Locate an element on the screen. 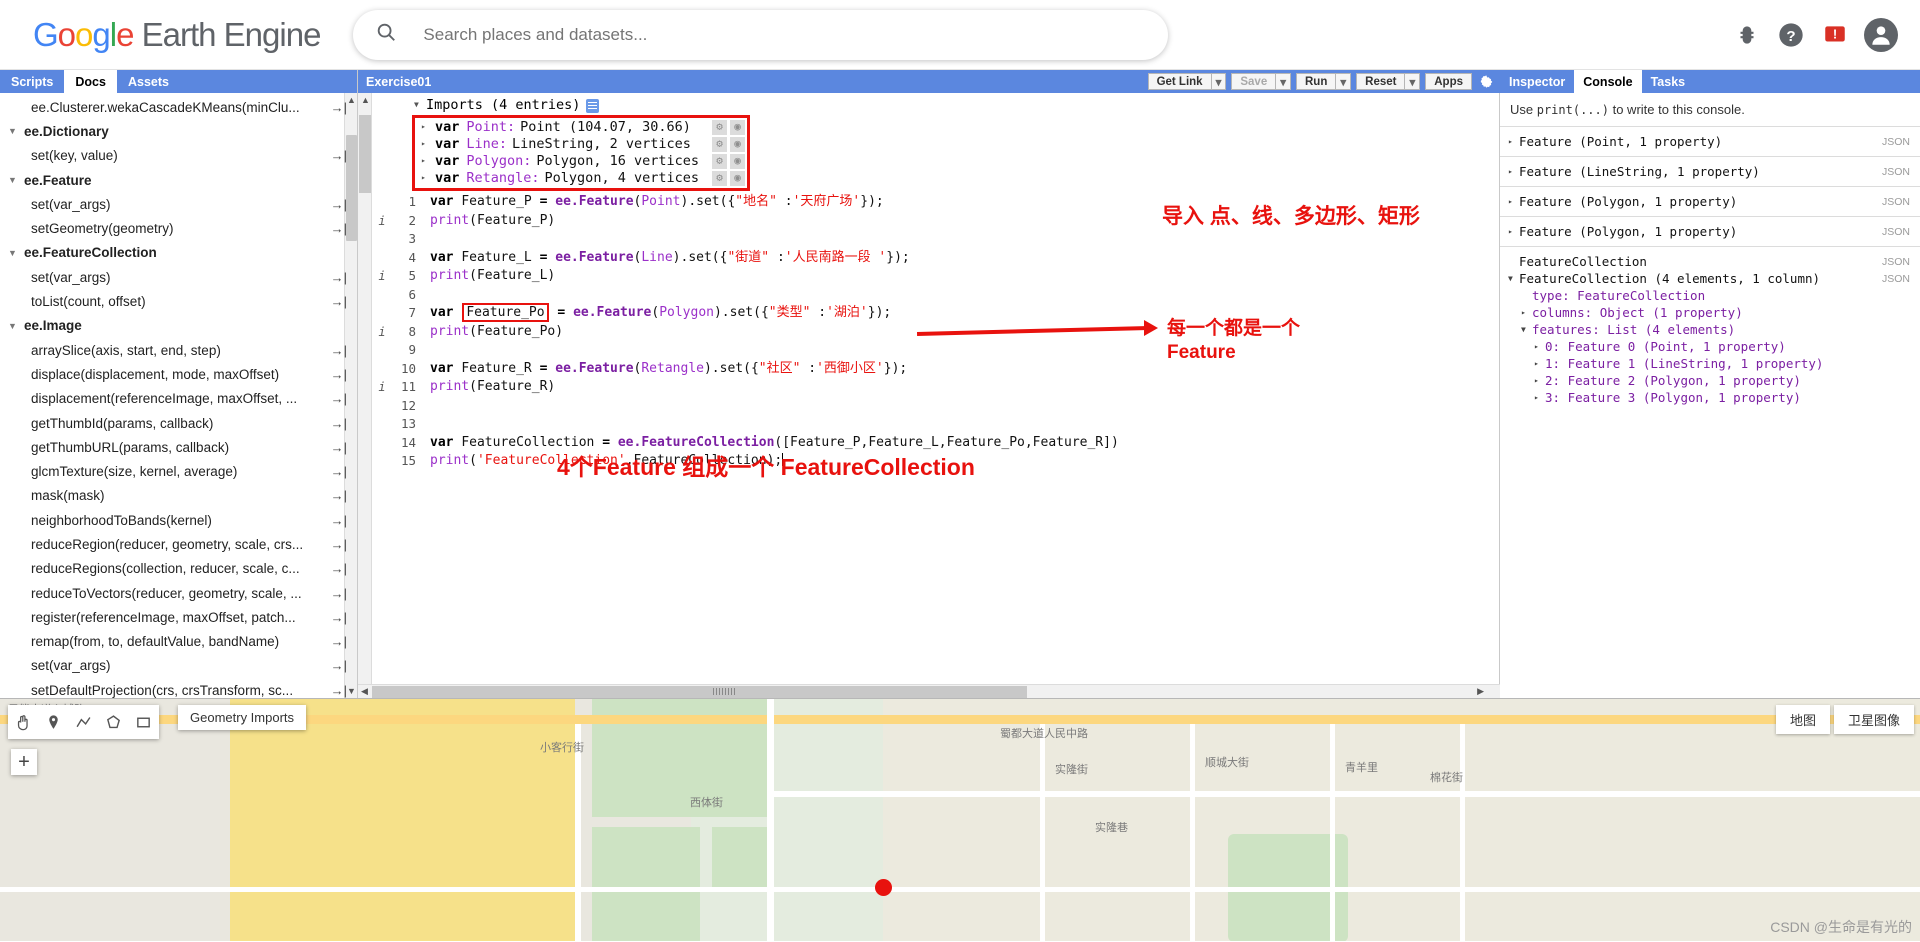 This screenshot has width=1920, height=942. run-button: Run is located at coordinates (1316, 81).